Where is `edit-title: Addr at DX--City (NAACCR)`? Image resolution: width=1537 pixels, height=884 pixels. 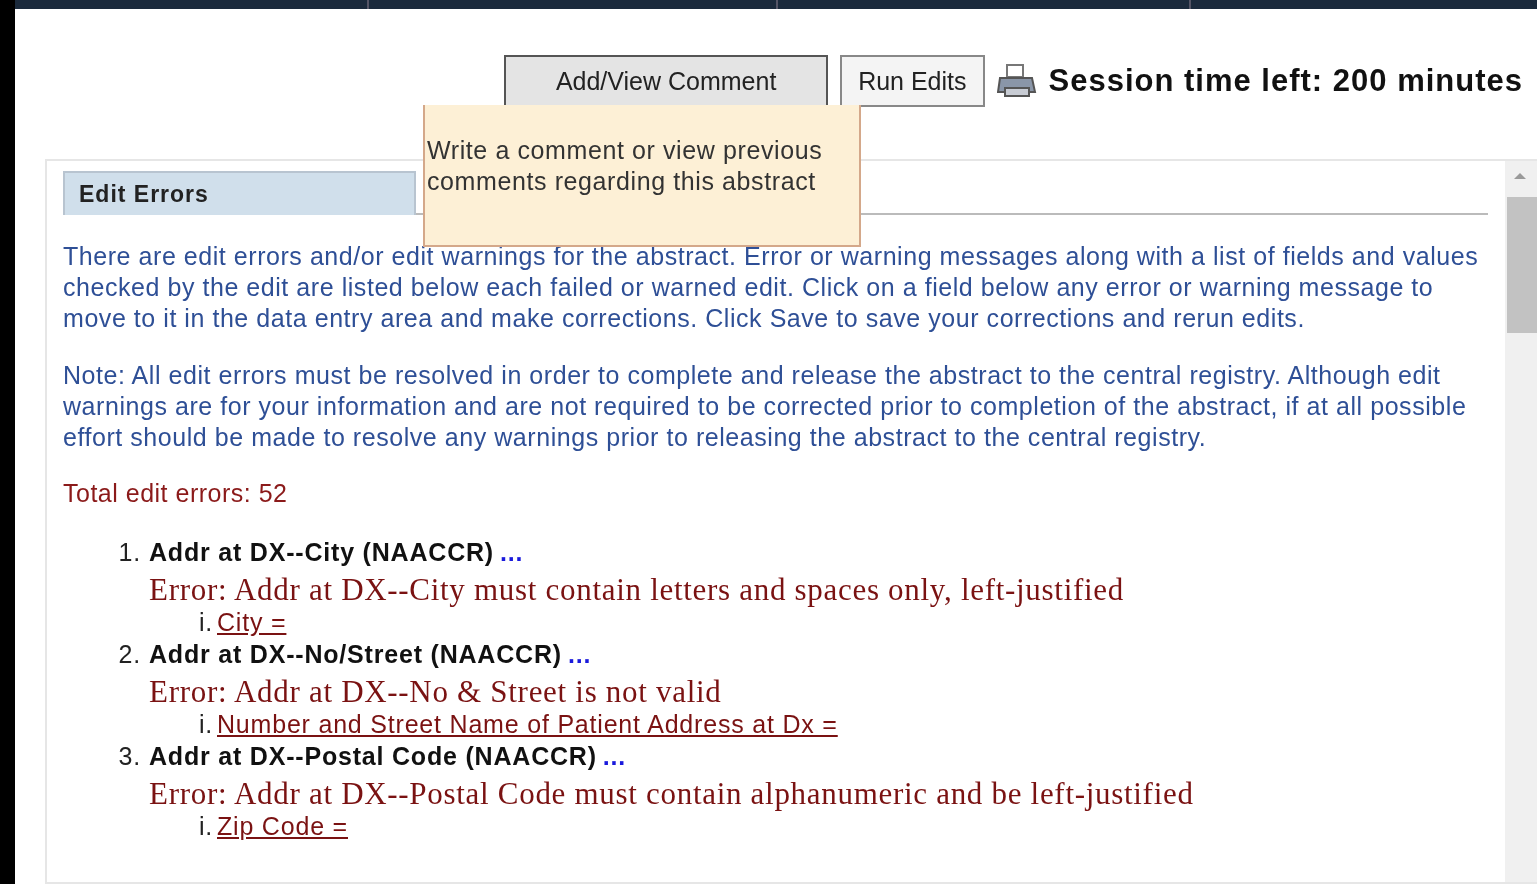
edit-title: Addr at DX--City (NAACCR) is located at coordinates (321, 552).